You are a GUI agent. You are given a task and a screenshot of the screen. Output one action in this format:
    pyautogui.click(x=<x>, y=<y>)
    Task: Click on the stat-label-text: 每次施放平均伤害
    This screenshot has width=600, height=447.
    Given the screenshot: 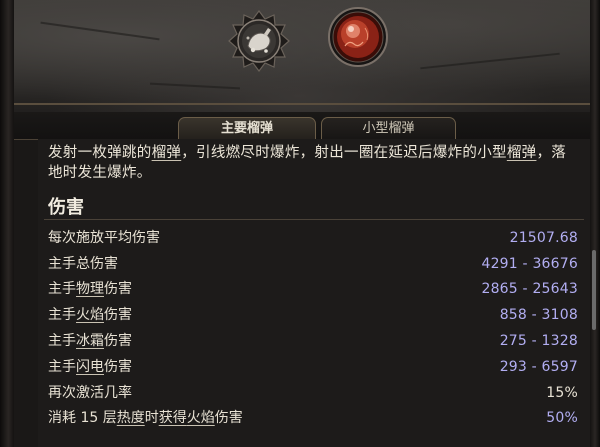 What is the action you would take?
    pyautogui.click(x=104, y=238)
    